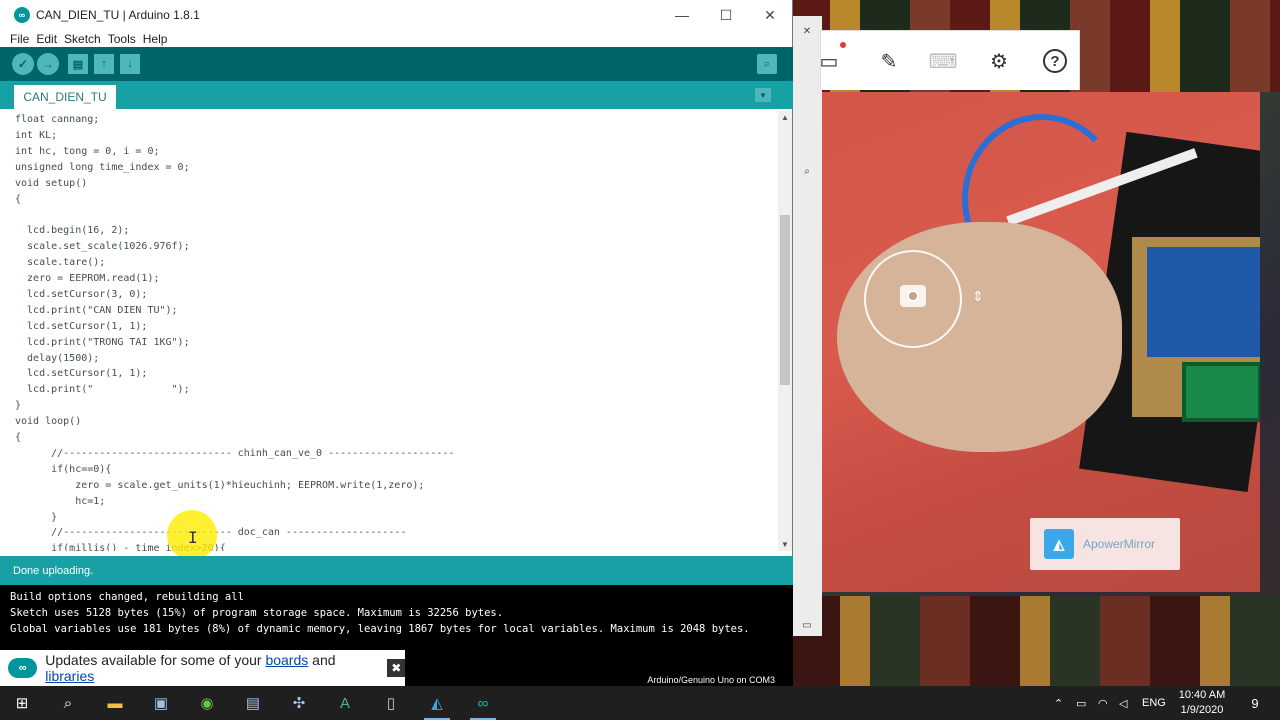 This screenshot has width=1280, height=720. I want to click on start-button: ⊞, so click(22, 703).